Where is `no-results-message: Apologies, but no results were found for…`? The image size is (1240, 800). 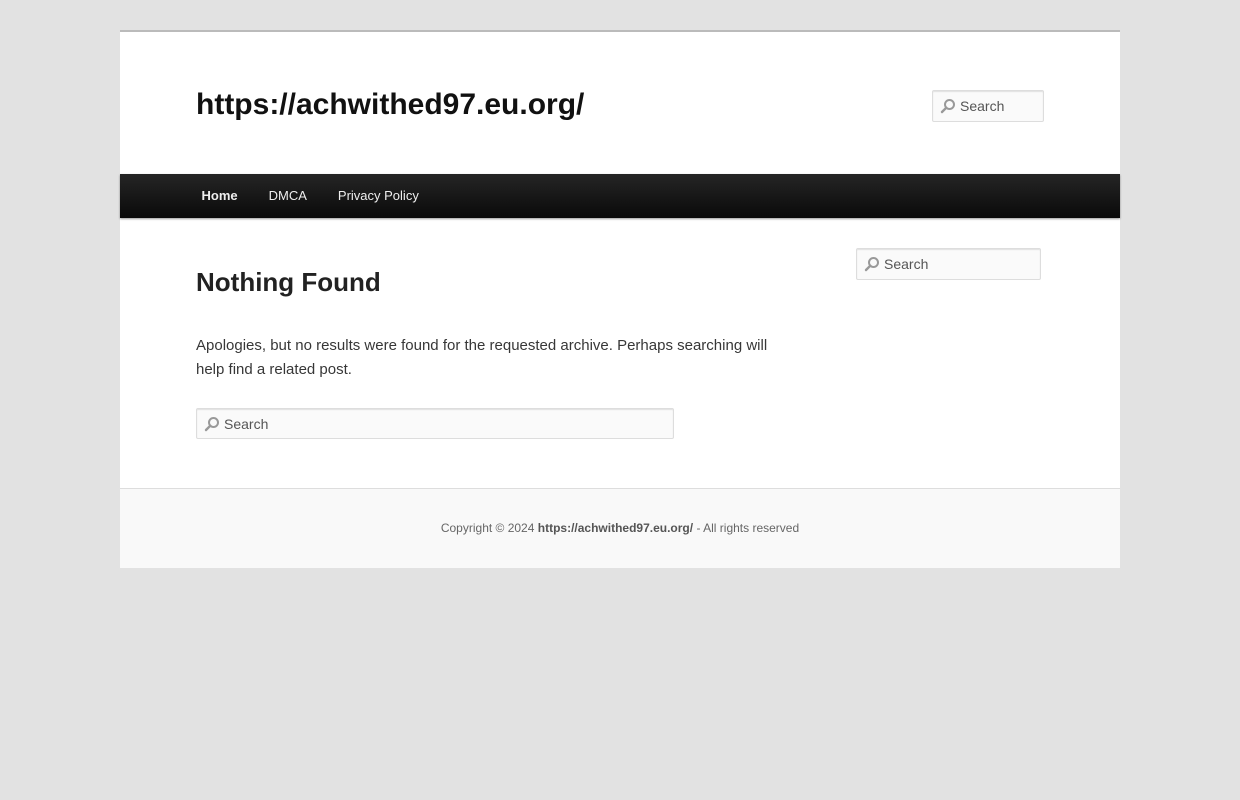
no-results-message: Apologies, but no results were found for… is located at coordinates (482, 357).